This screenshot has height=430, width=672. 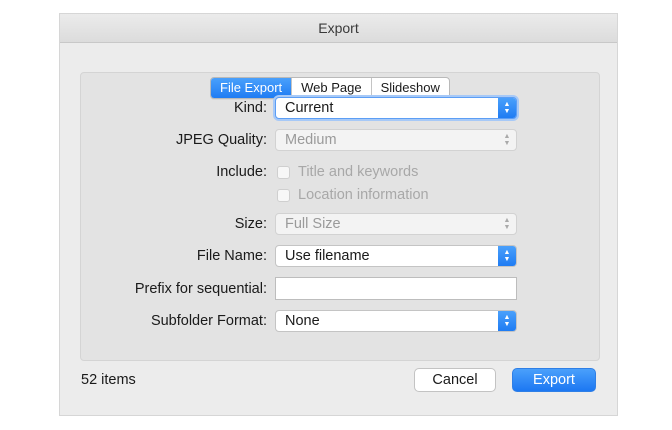 I want to click on tab-slideshow: Slideshow, so click(x=409, y=88).